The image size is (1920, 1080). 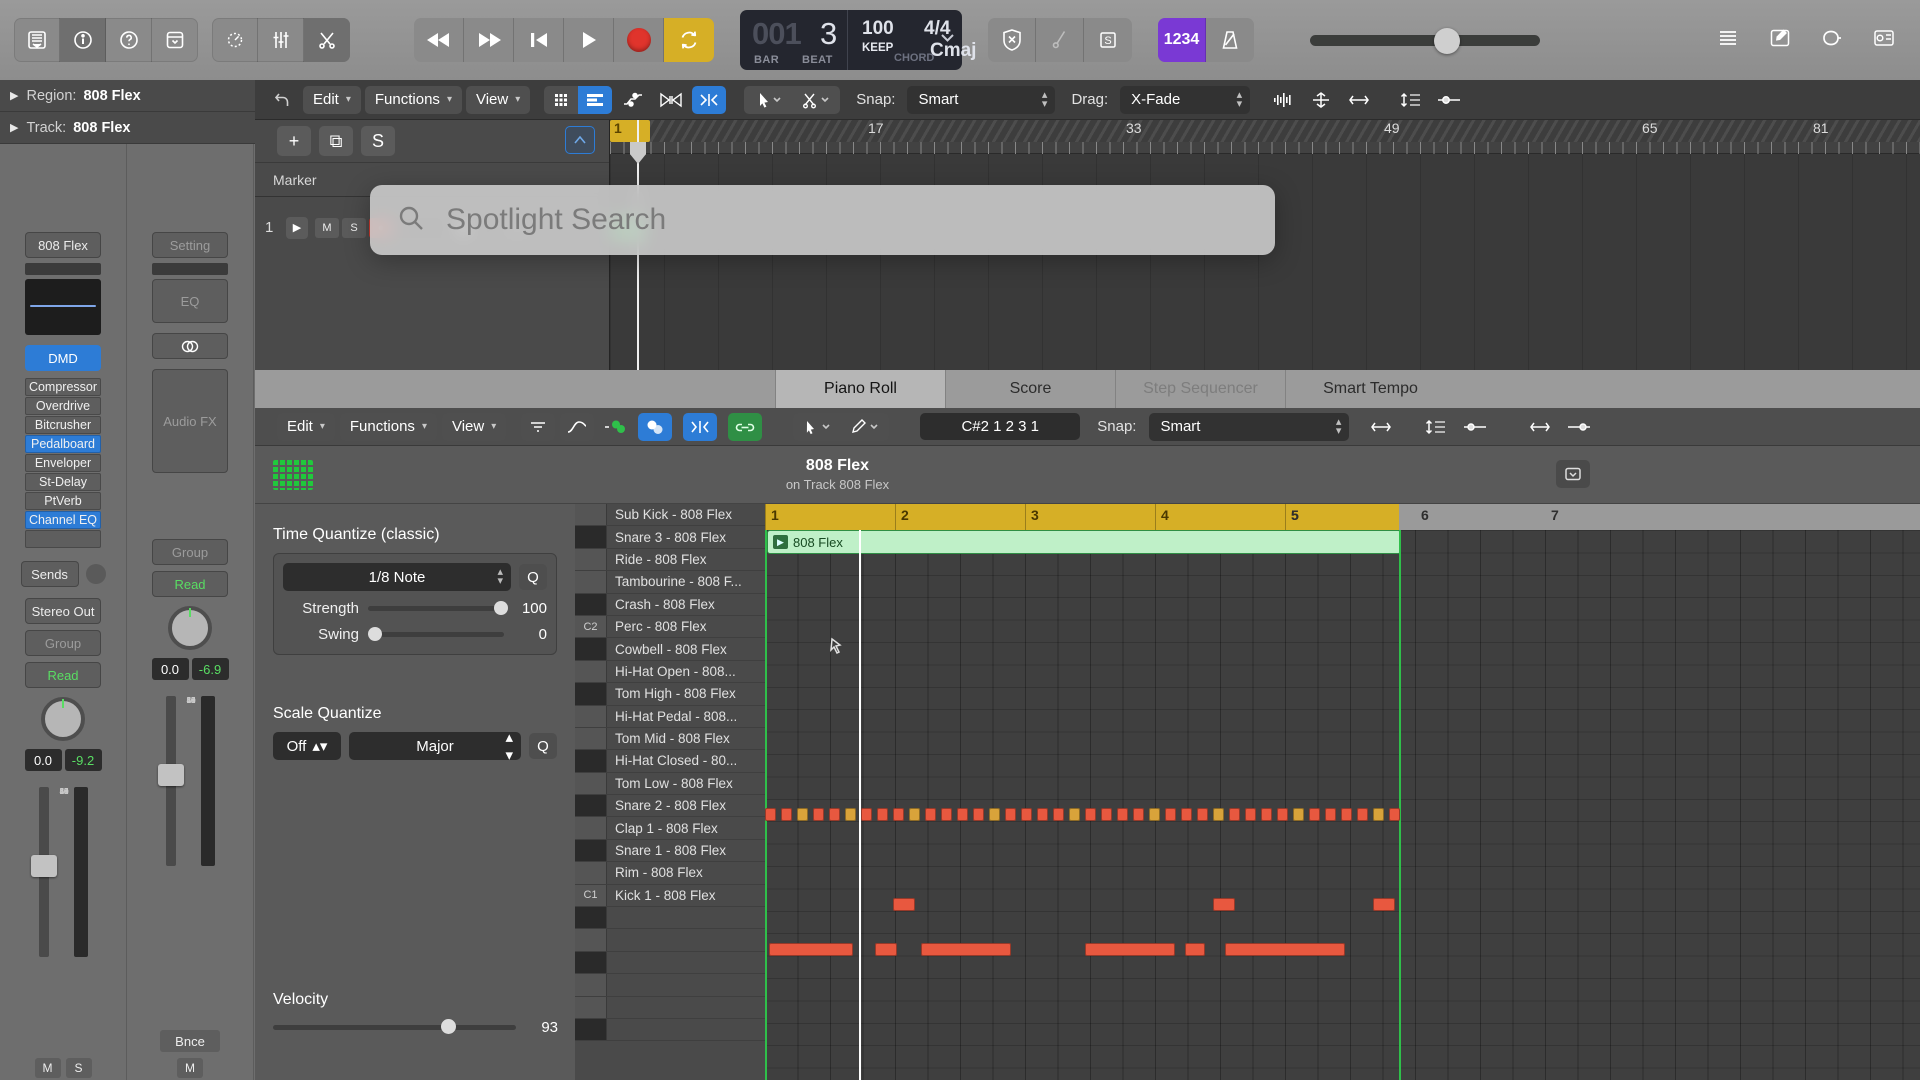 I want to click on note-list-row: C1 Kick 1 - 808 Flex, so click(x=670, y=896).